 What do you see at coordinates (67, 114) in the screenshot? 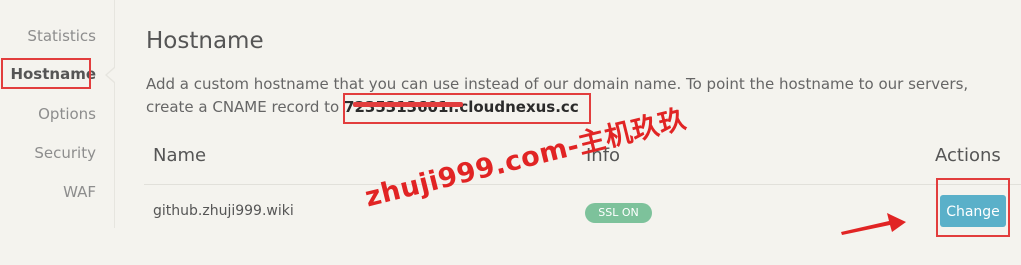
I see `sidebar-item-options: Options` at bounding box center [67, 114].